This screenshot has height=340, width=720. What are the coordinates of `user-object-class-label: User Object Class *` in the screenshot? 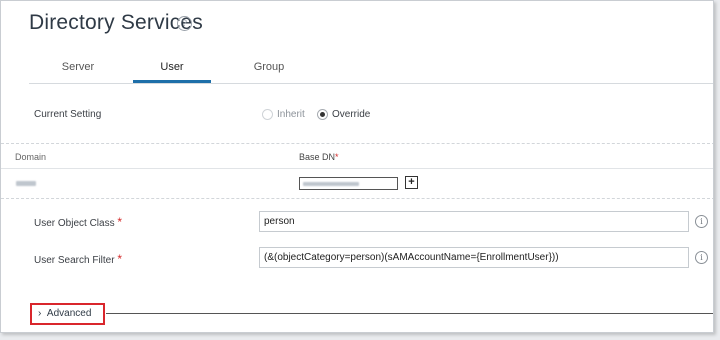 It's located at (78, 222).